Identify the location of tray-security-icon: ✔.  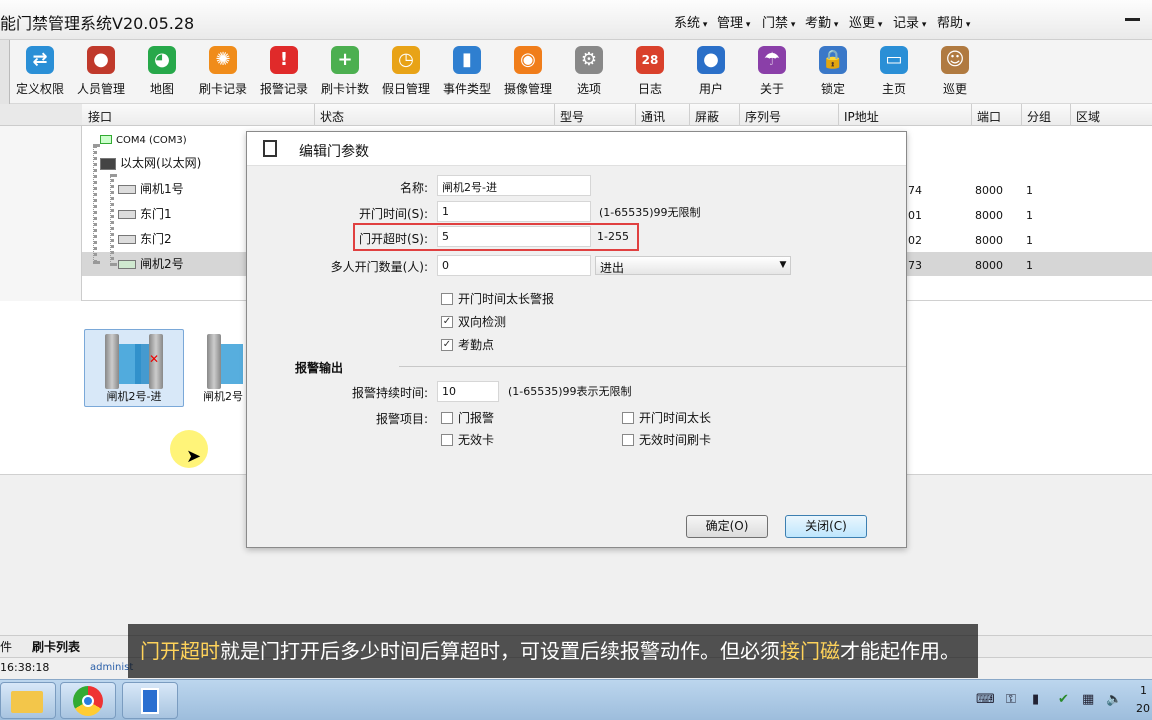
(1063, 699).